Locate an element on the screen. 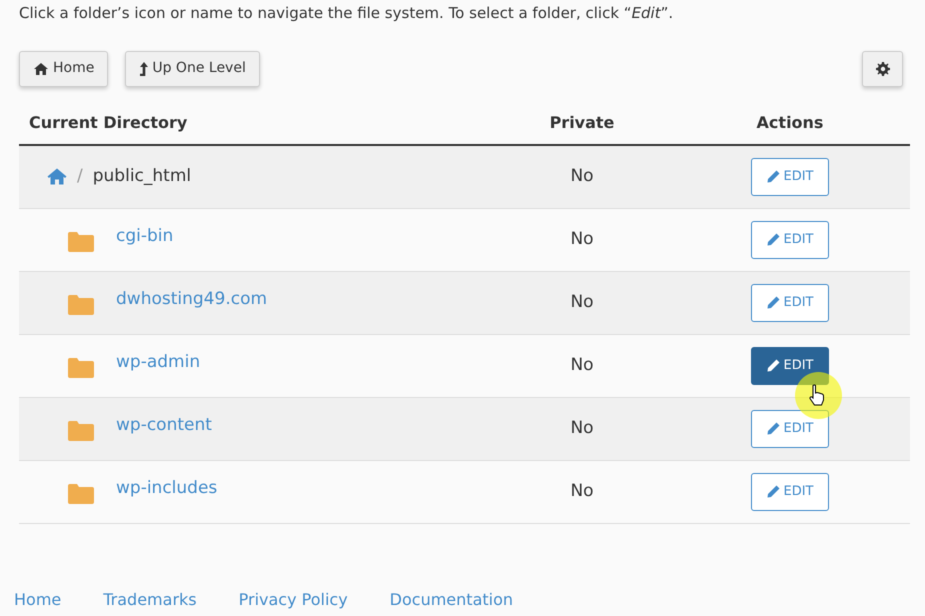  directory-name: public_html is located at coordinates (142, 176).